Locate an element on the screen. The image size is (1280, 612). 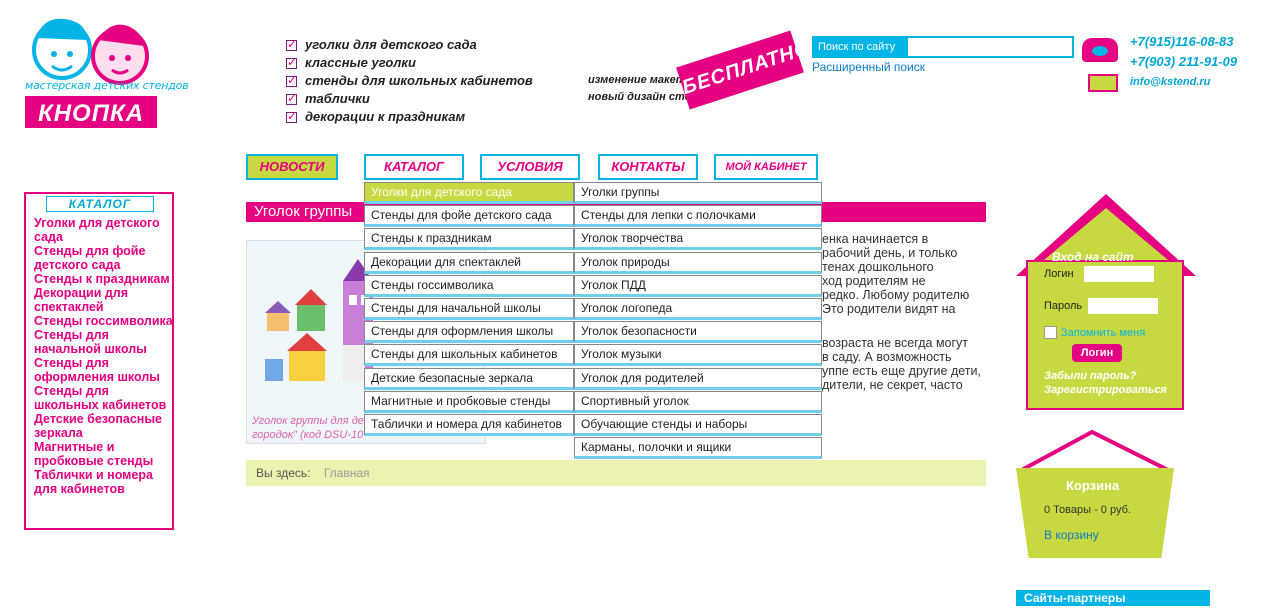
sidebar-item: Стенды для школьных кабинетов is located at coordinates (104, 398).